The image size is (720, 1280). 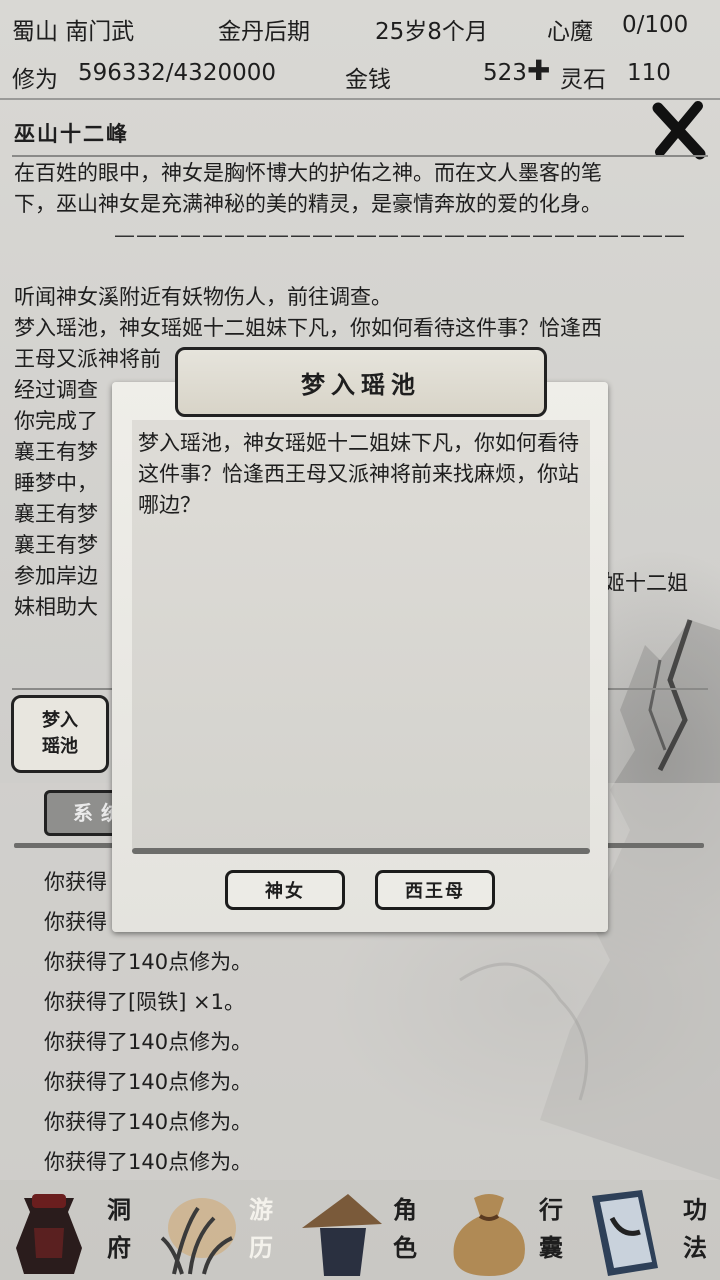 I want to click on choice-goddess-button: 神女, so click(x=285, y=890).